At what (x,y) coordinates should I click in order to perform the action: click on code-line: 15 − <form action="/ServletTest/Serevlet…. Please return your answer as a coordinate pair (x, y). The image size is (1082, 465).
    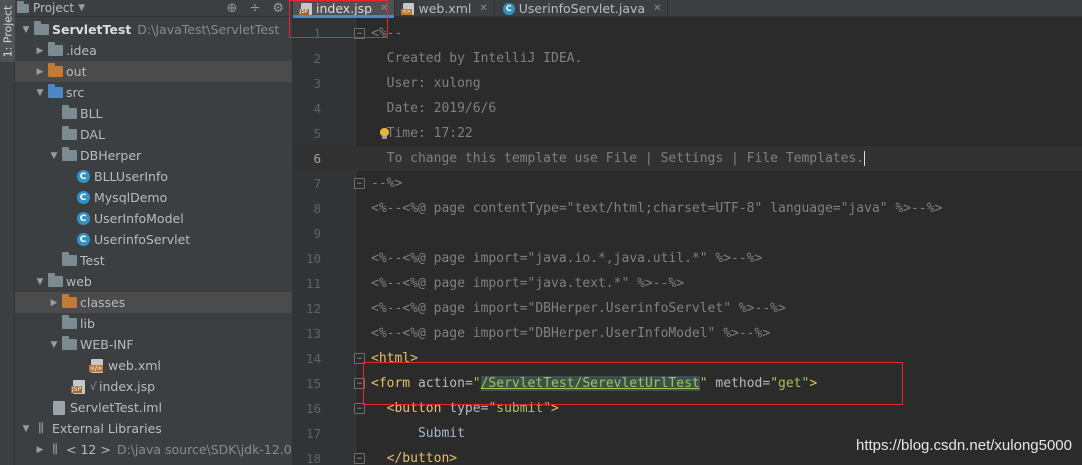
    Looking at the image, I should click on (687, 383).